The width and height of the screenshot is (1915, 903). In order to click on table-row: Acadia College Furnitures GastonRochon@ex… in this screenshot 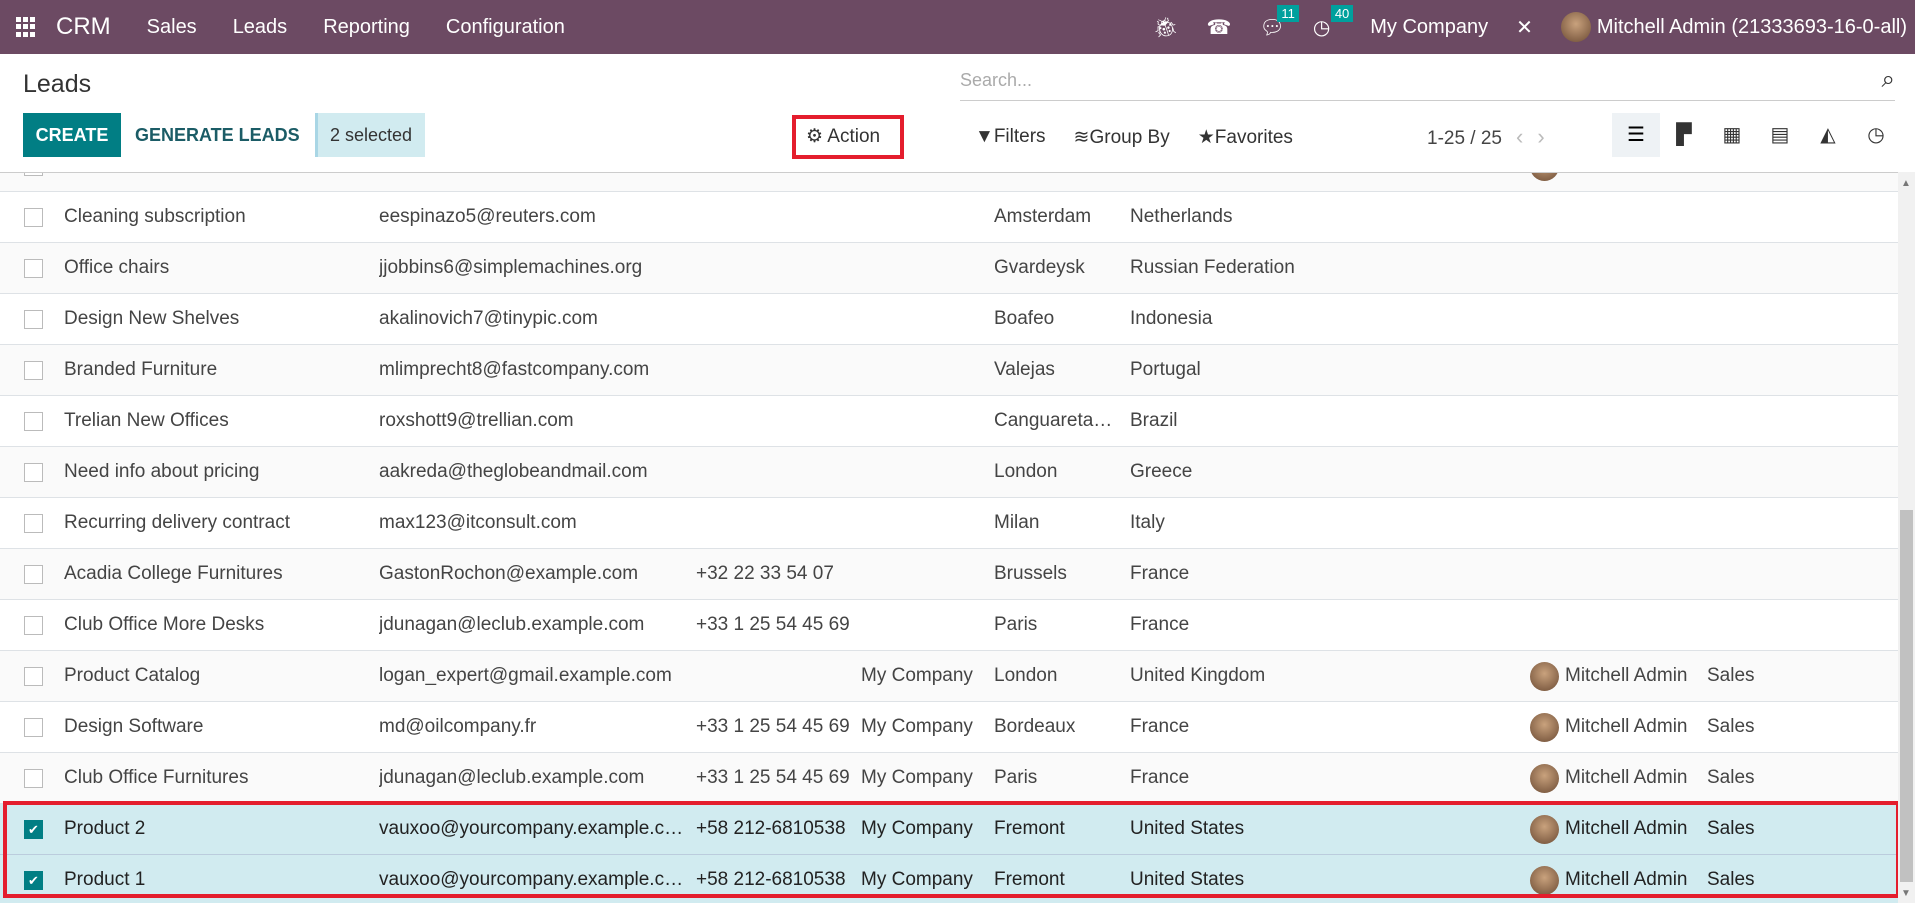, I will do `click(949, 574)`.